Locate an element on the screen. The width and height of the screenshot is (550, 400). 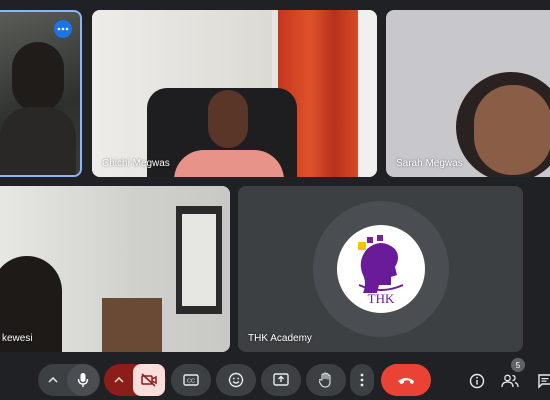
participant-name: kewesi is located at coordinates (17, 338).